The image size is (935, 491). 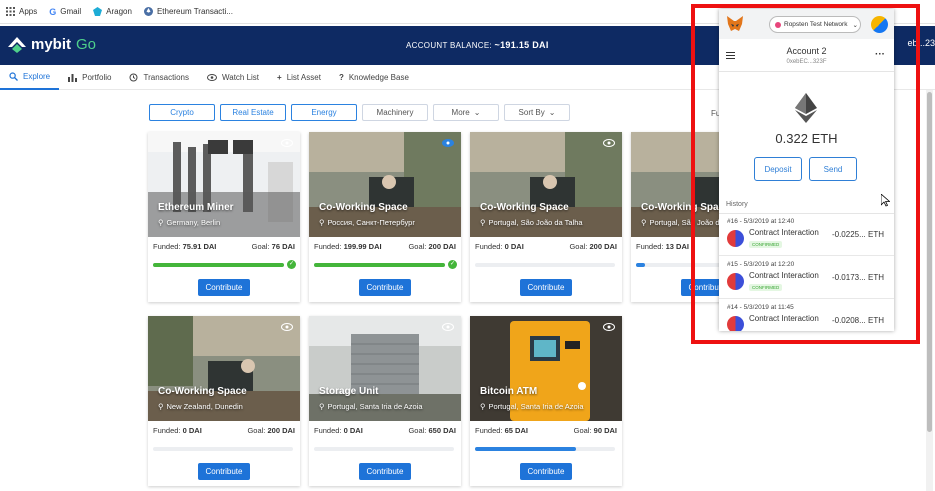 I want to click on goal-amount: Goal: 76 DAI, so click(x=273, y=246).